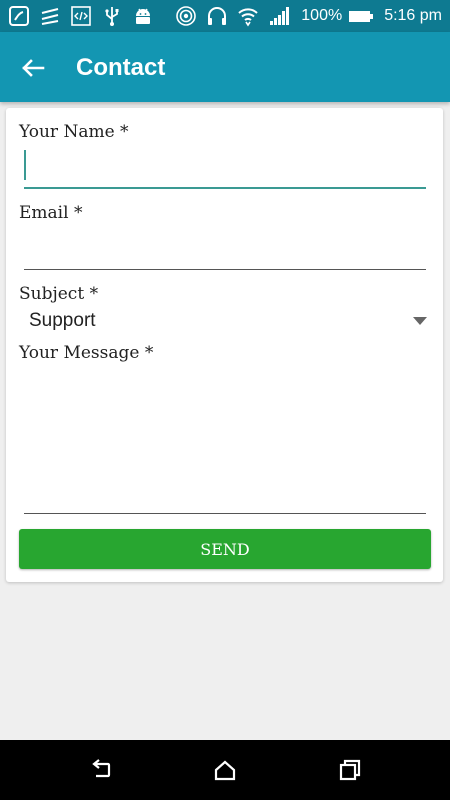 This screenshot has width=450, height=800. I want to click on name-input-underline, so click(225, 188).